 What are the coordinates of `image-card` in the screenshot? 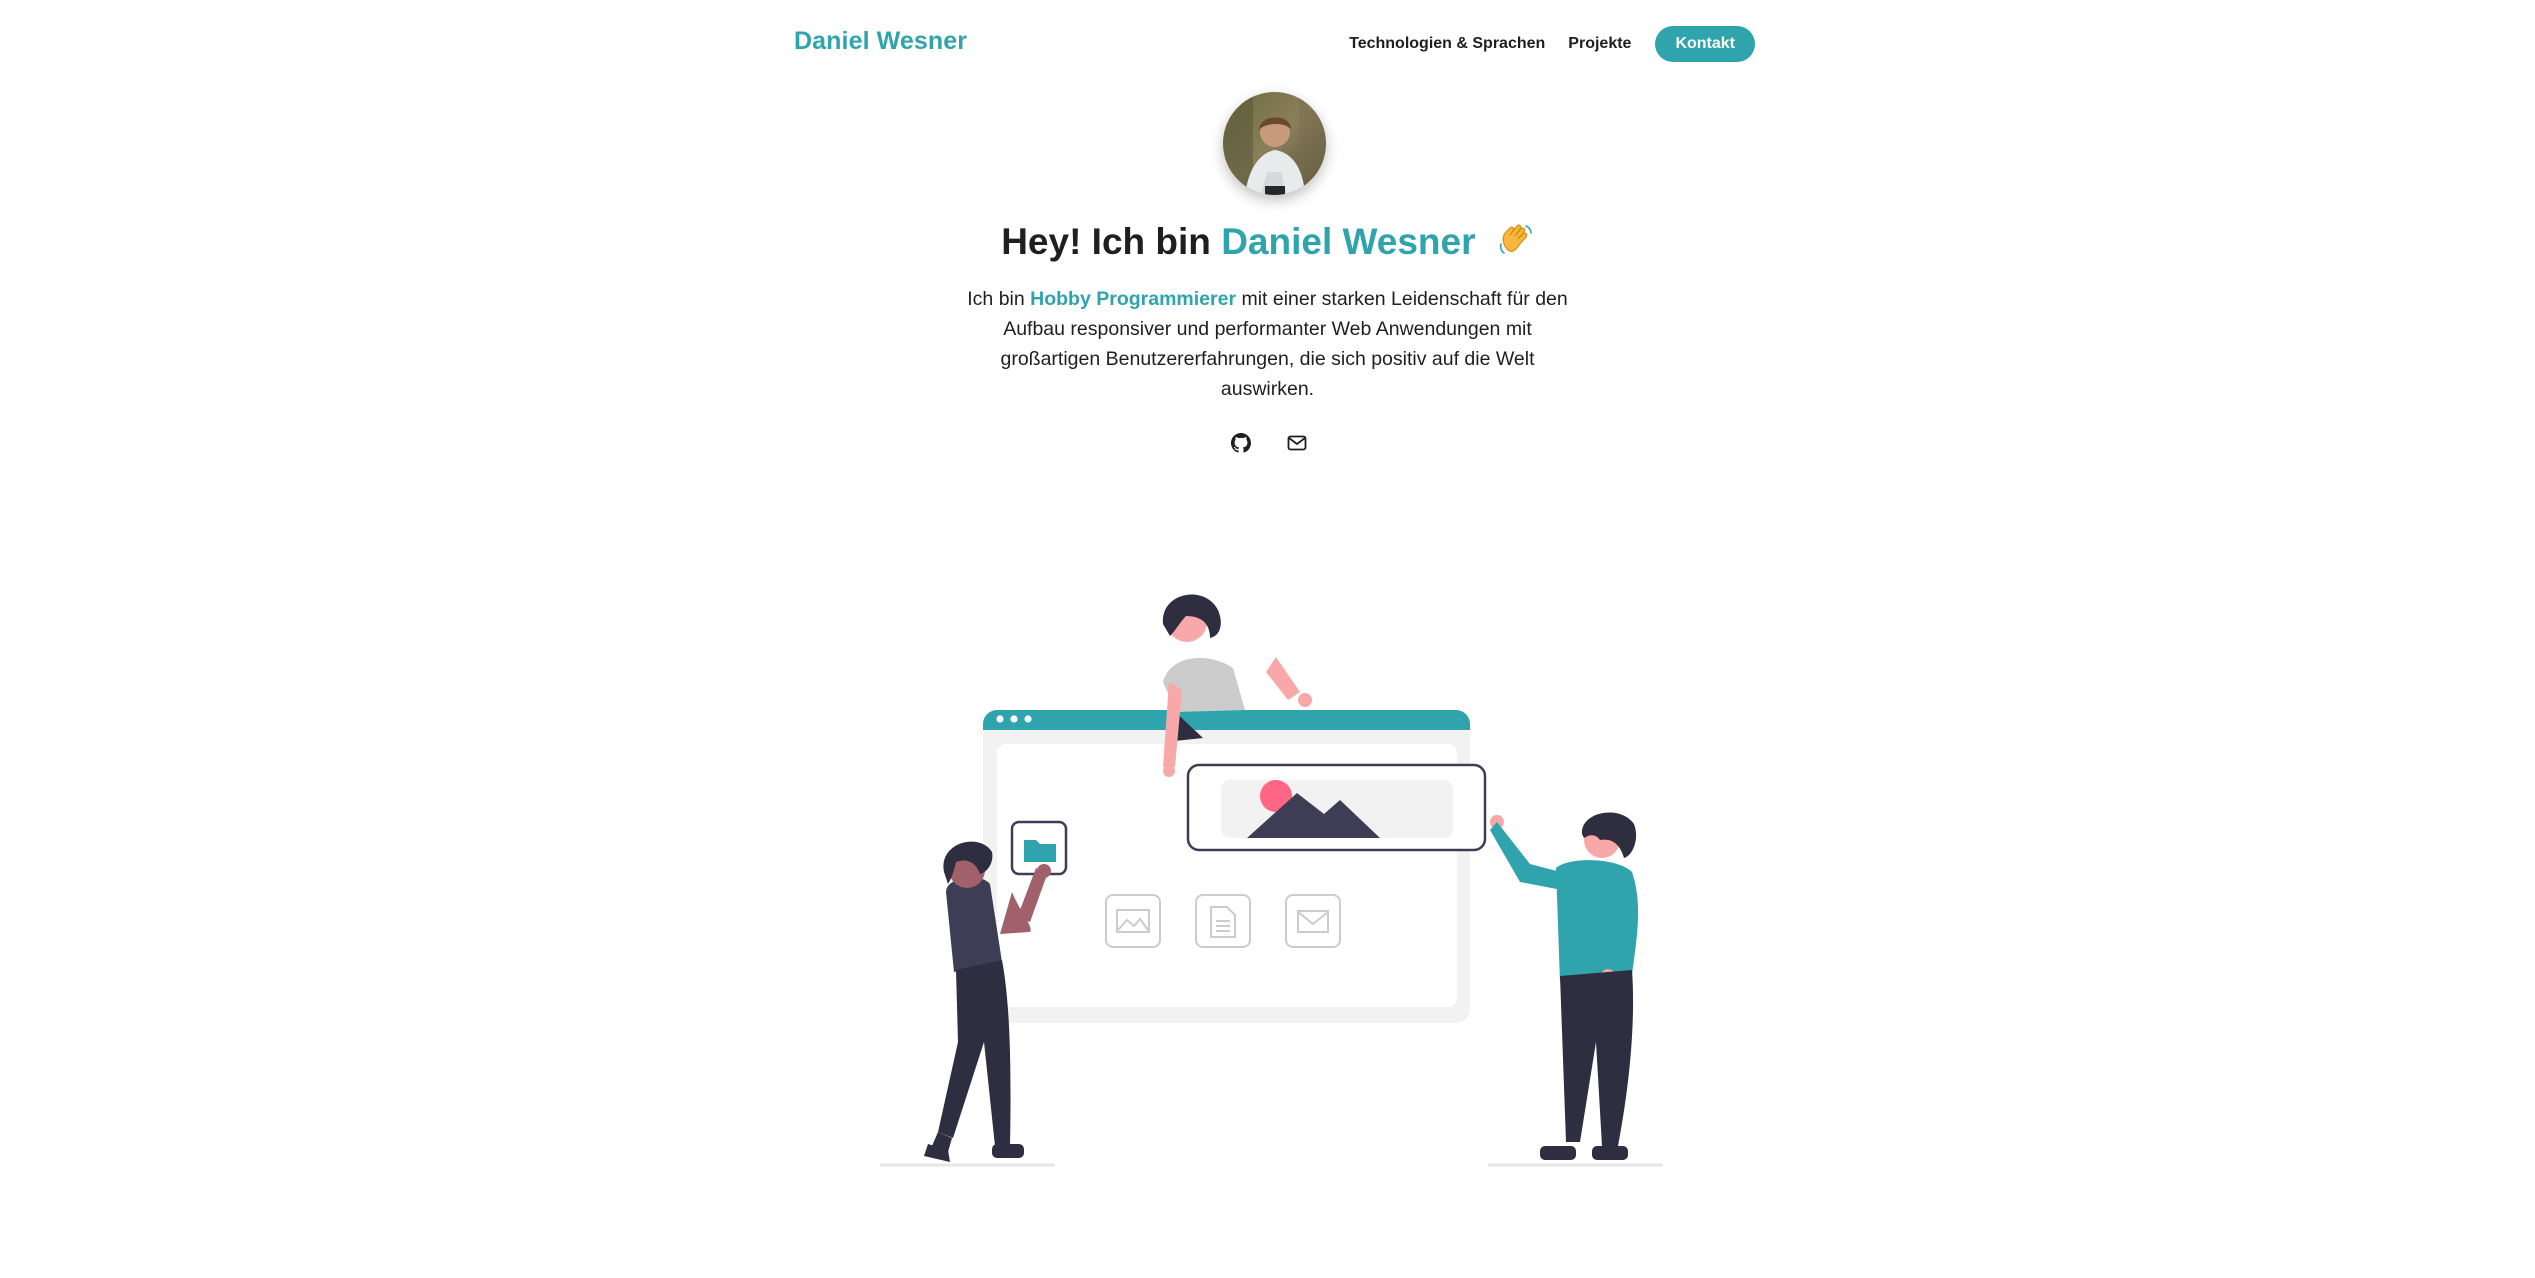 It's located at (1336, 807).